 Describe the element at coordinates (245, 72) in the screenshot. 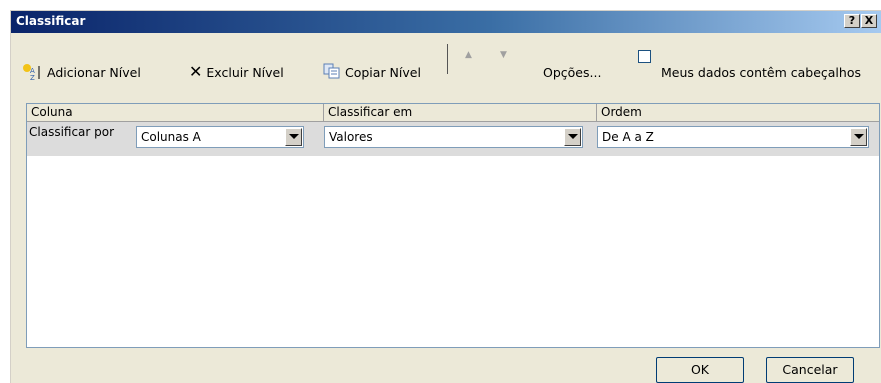

I see `delete-level-label: Excluir Nível` at that location.